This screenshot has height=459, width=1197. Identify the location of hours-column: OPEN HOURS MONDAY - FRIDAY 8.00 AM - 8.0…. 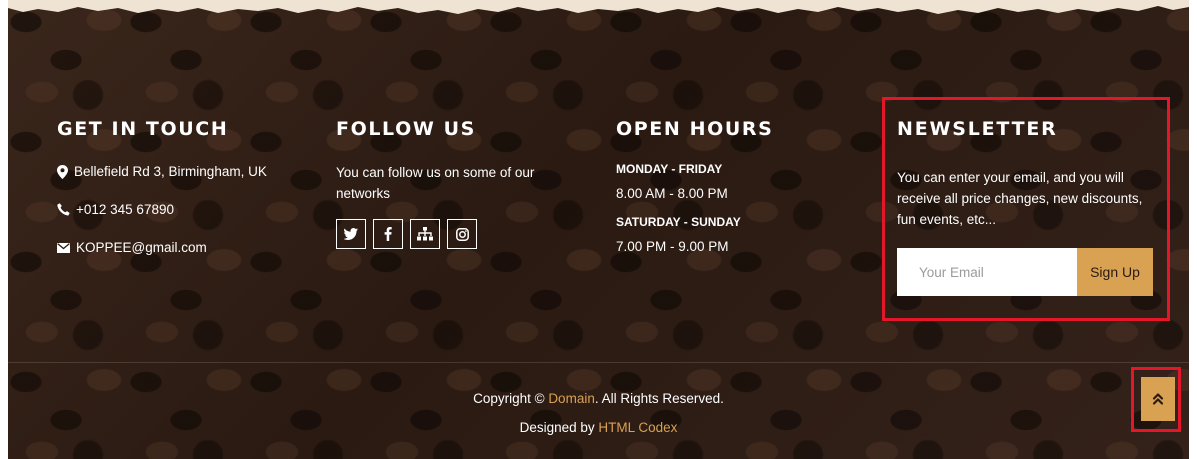
(736, 193).